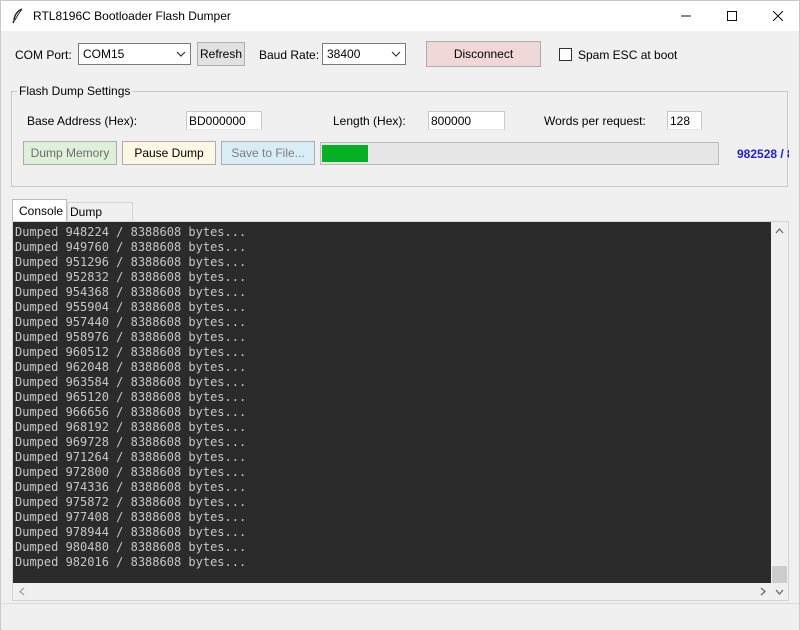 The height and width of the screenshot is (630, 800). Describe the element at coordinates (400, 616) in the screenshot. I see `status-bar` at that location.